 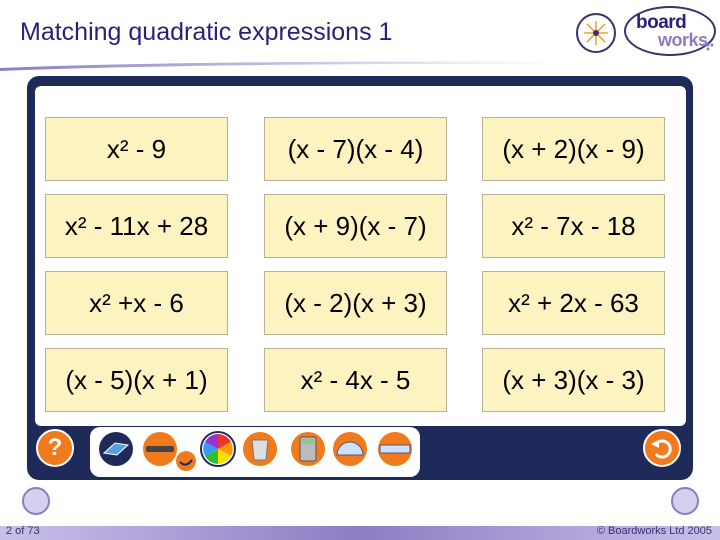 I want to click on title-underline, so click(x=280, y=66).